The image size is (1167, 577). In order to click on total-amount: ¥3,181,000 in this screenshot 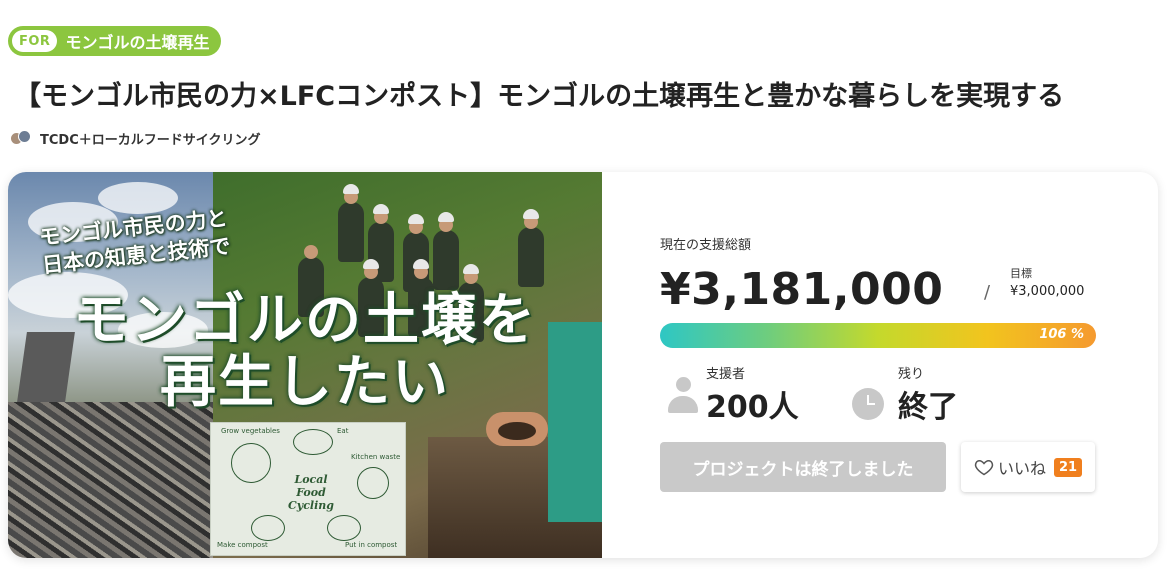, I will do `click(802, 289)`.